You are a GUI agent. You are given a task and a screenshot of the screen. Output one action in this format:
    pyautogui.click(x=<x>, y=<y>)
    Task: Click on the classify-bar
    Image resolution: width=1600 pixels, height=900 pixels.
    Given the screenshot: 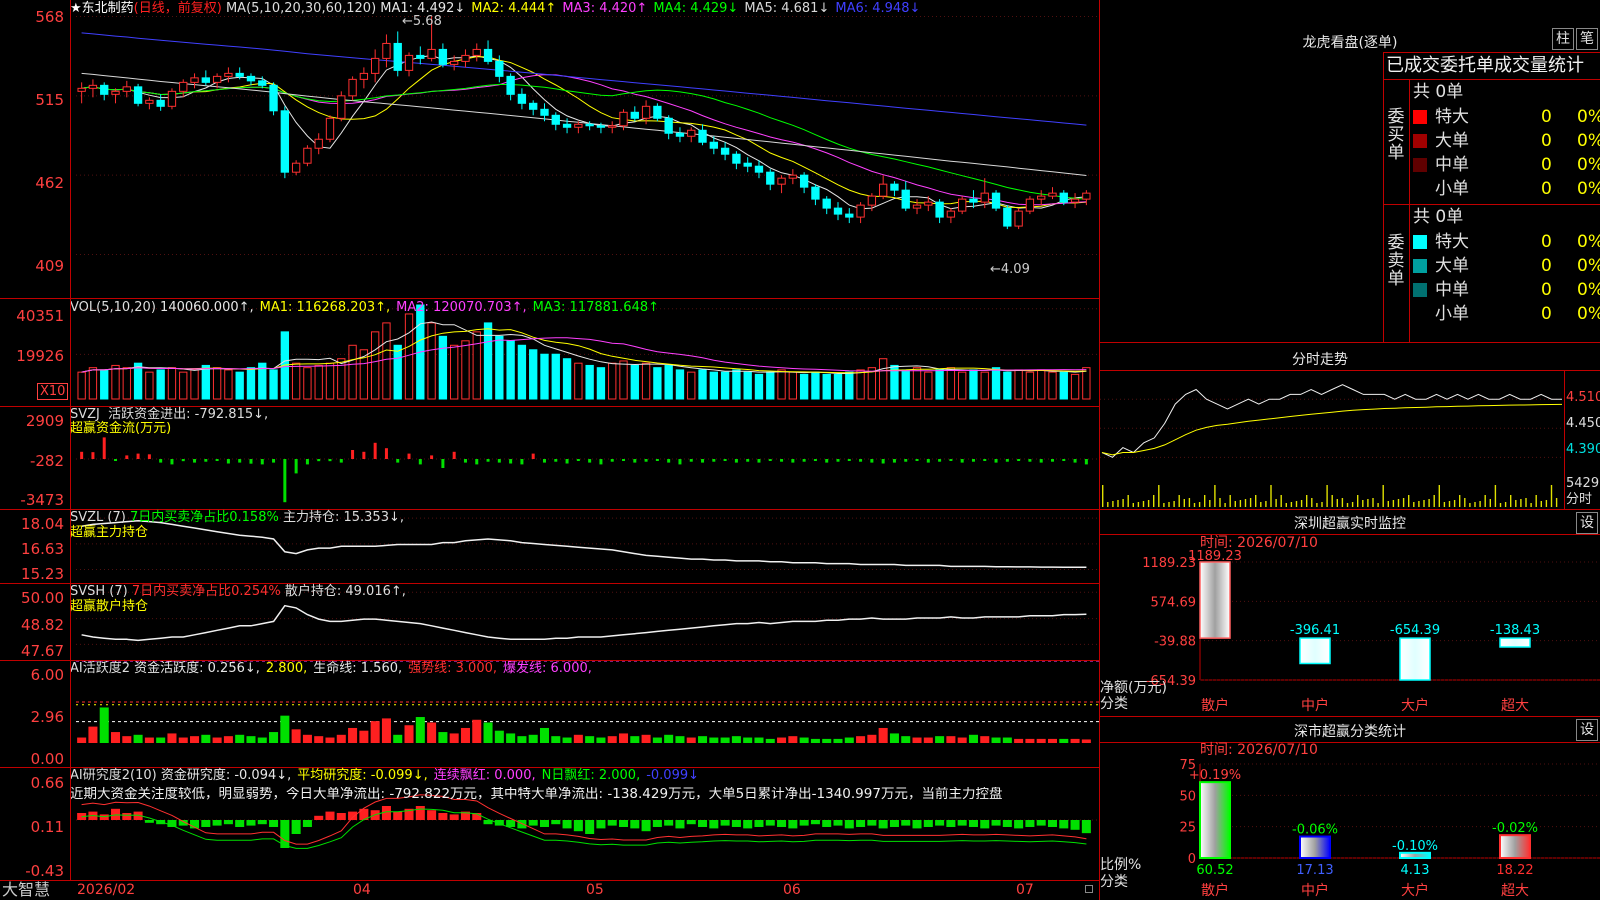 What is the action you would take?
    pyautogui.click(x=1215, y=820)
    